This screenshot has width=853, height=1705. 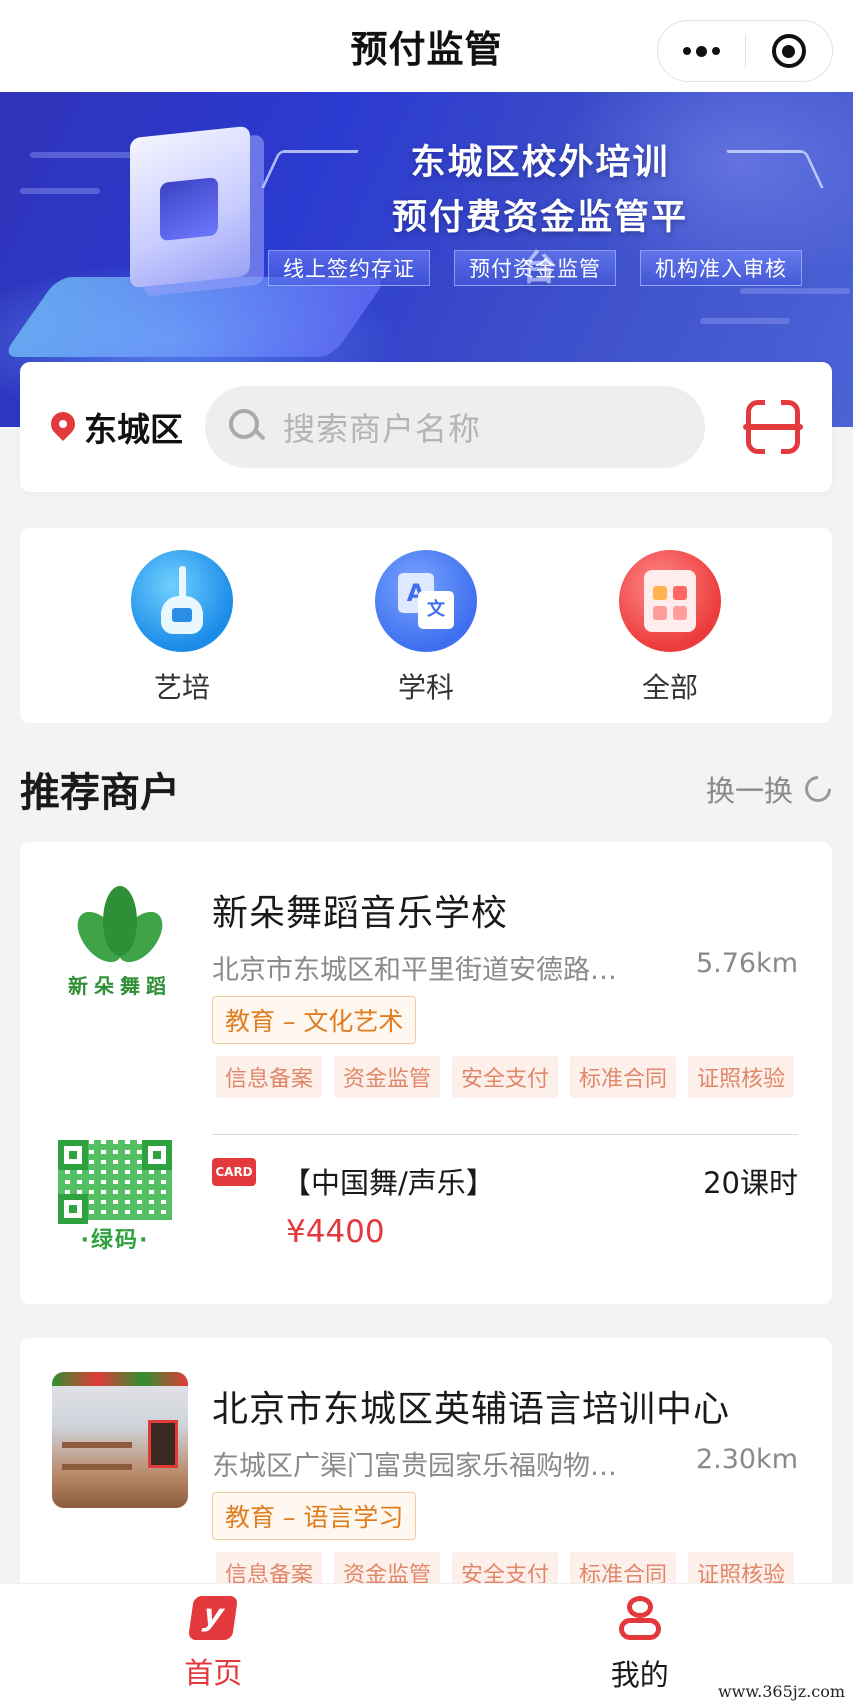 What do you see at coordinates (425, 687) in the screenshot?
I see `category-label: 学科` at bounding box center [425, 687].